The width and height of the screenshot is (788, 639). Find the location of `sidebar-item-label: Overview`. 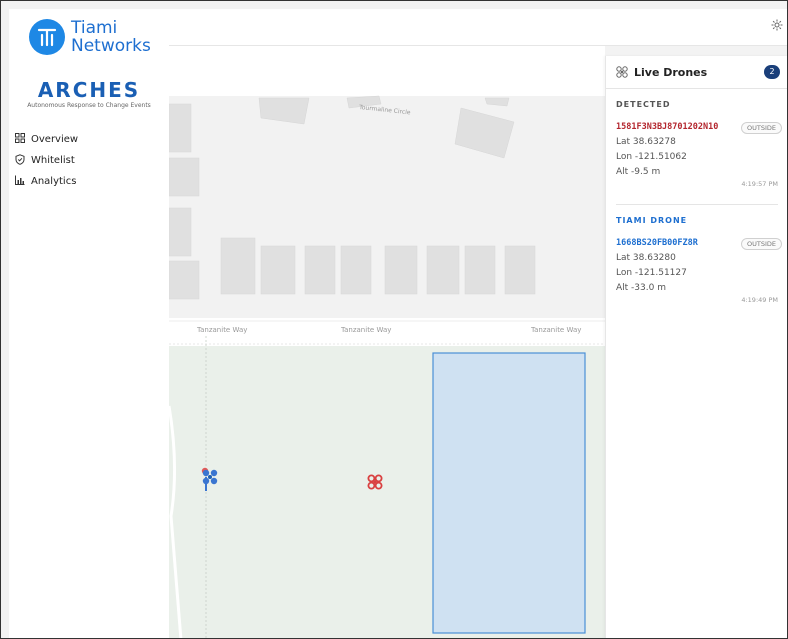

sidebar-item-label: Overview is located at coordinates (55, 139).